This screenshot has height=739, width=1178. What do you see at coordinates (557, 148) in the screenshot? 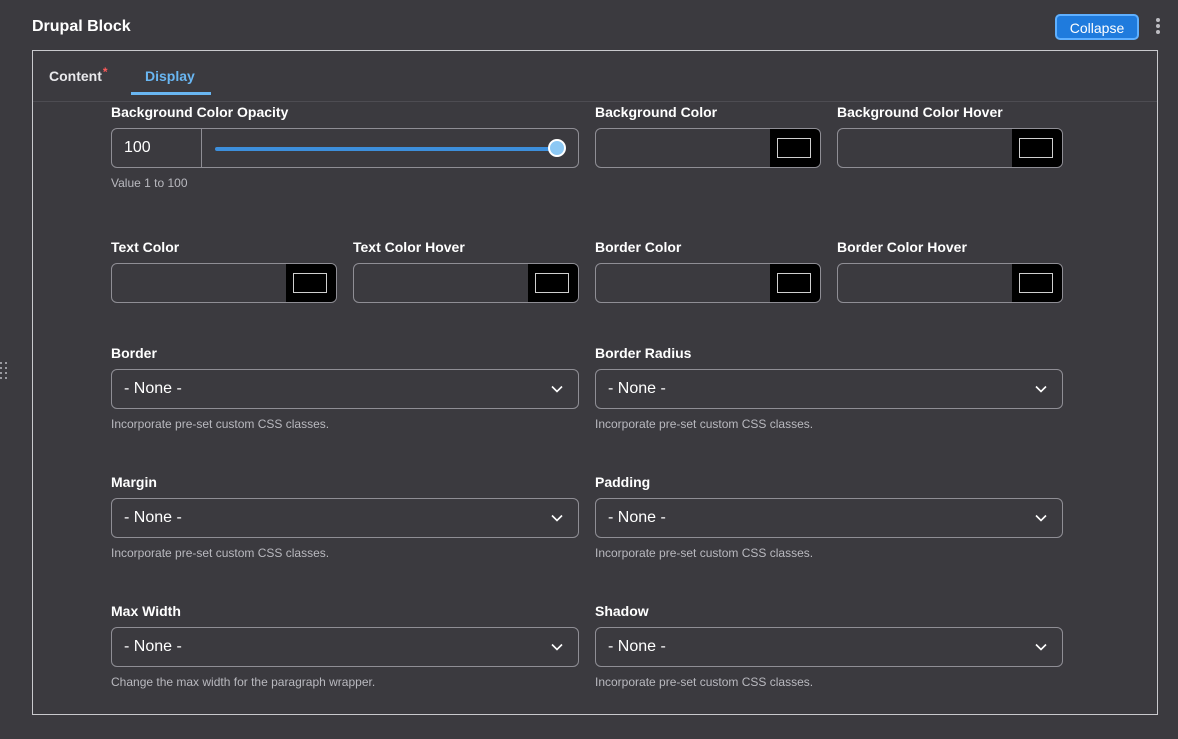
I see `opacity-slider-thumb` at bounding box center [557, 148].